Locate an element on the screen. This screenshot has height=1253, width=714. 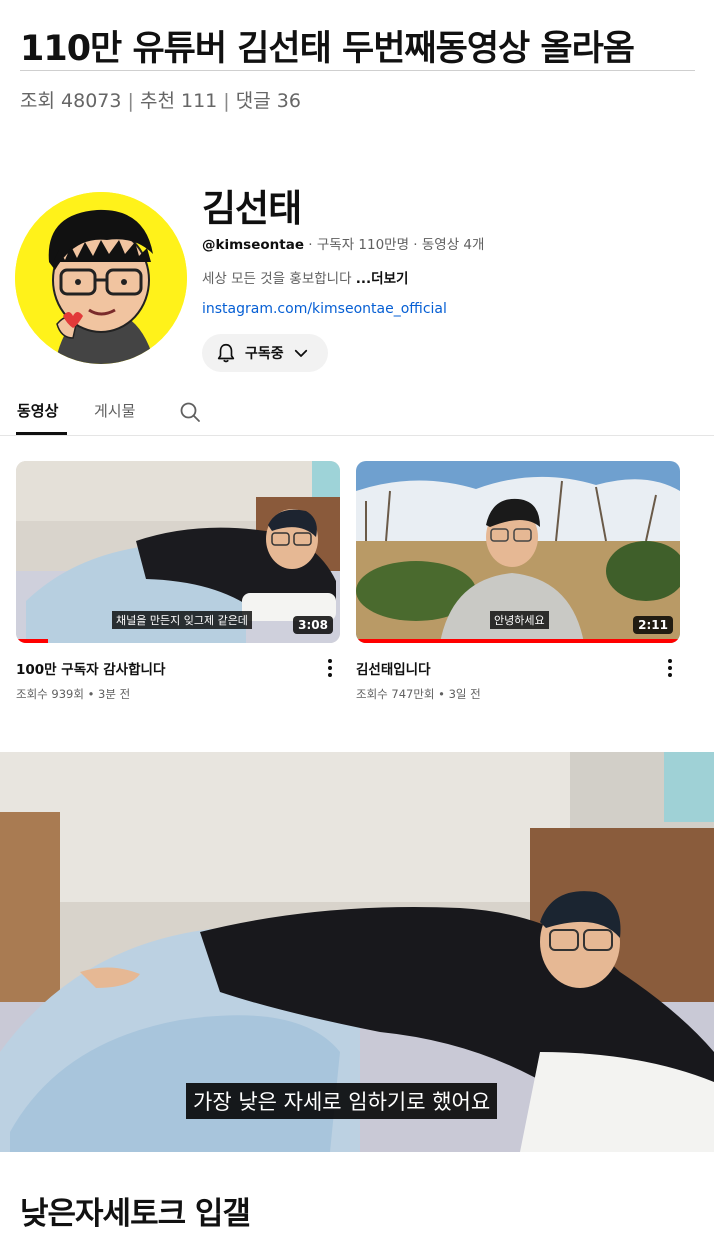
thumbnail-subtitle: 안녕하세요 is located at coordinates (519, 620).